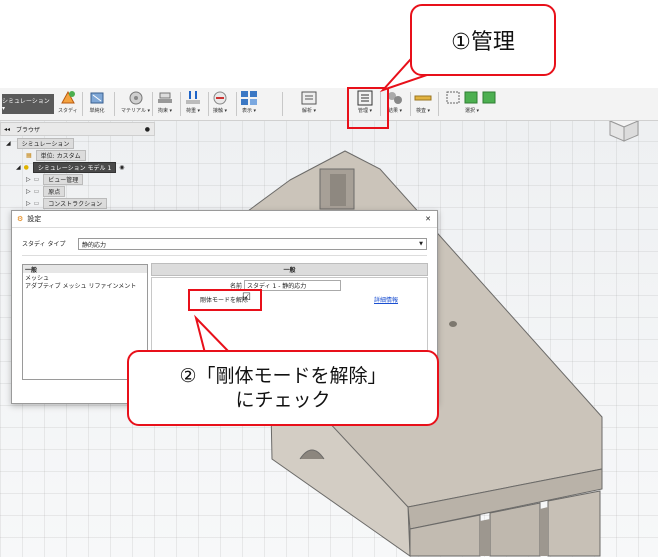 The height and width of the screenshot is (557, 658). What do you see at coordinates (193, 111) in the screenshot?
I see `load-label: 荷重 ▾` at bounding box center [193, 111].